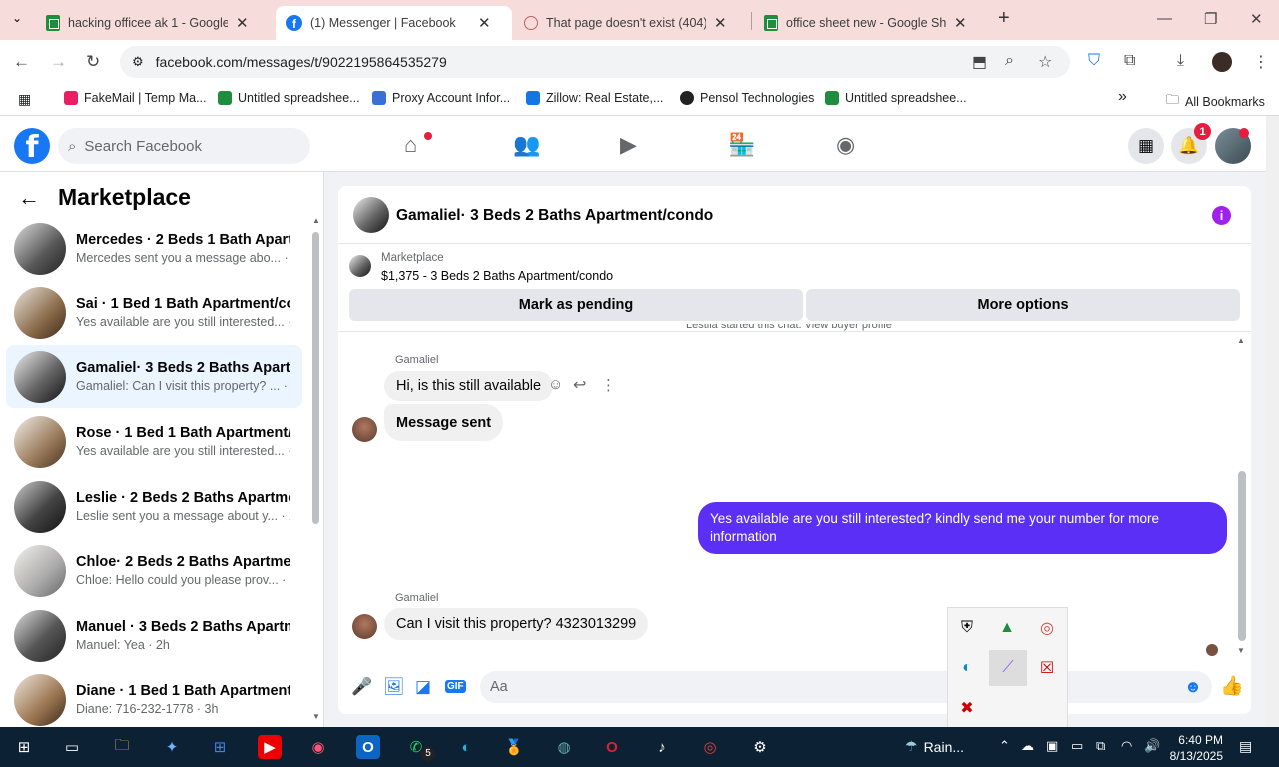 Image resolution: width=1279 pixels, height=767 pixels. I want to click on close-window-icon: ✕, so click(1256, 19).